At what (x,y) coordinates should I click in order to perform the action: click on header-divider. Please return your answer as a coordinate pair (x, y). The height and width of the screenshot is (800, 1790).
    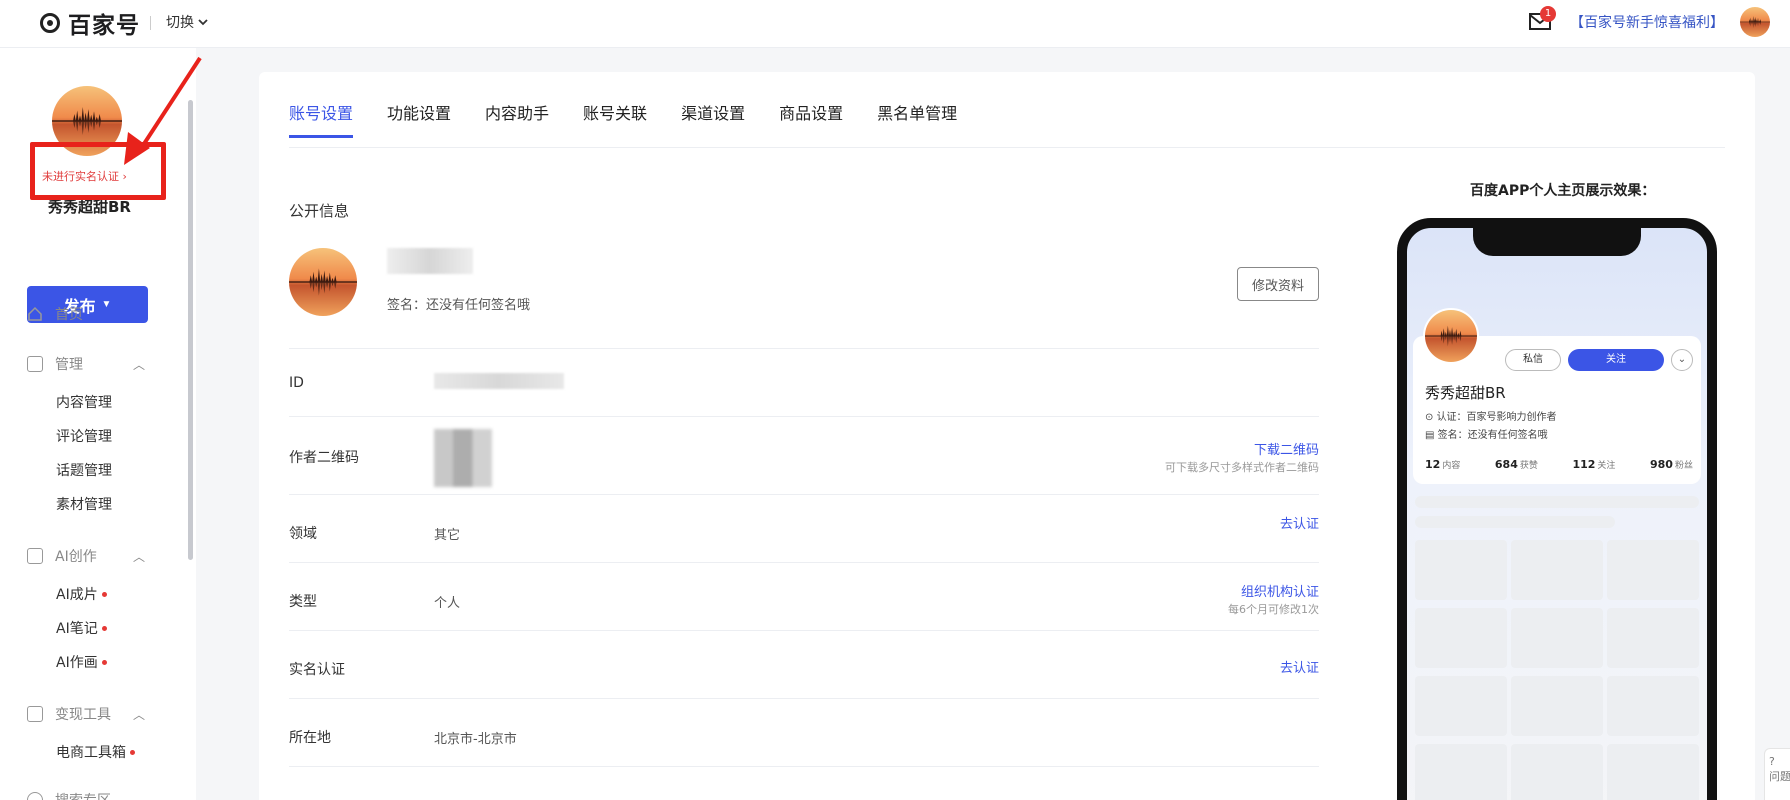
    Looking at the image, I should click on (150, 23).